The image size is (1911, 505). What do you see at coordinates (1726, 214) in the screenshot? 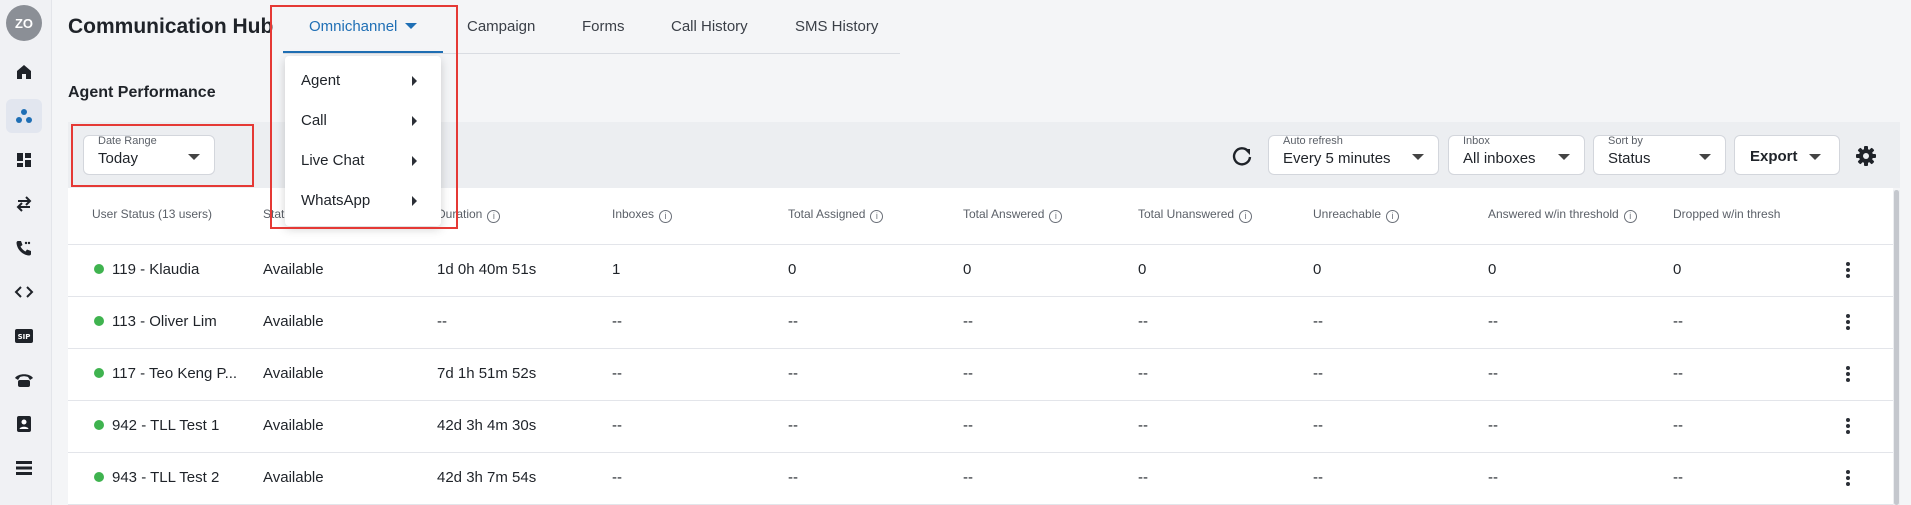
I see `column-header-dropped-threshold: Dropped w/in thresh` at bounding box center [1726, 214].